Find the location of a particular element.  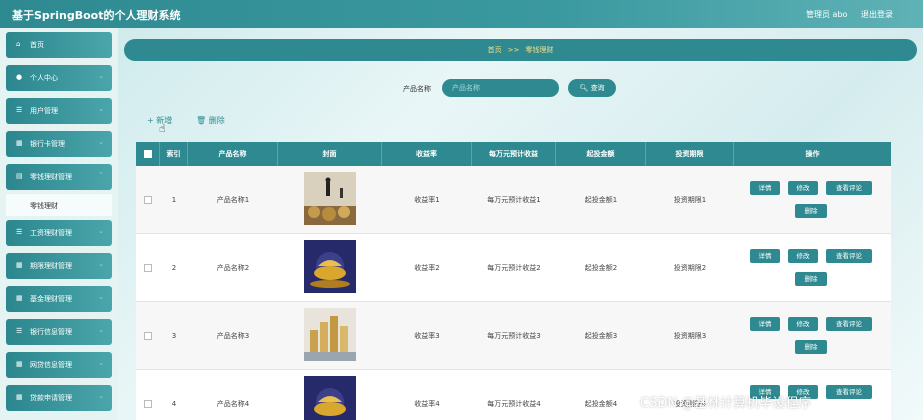

home-icon: ⌂ is located at coordinates (18, 44).